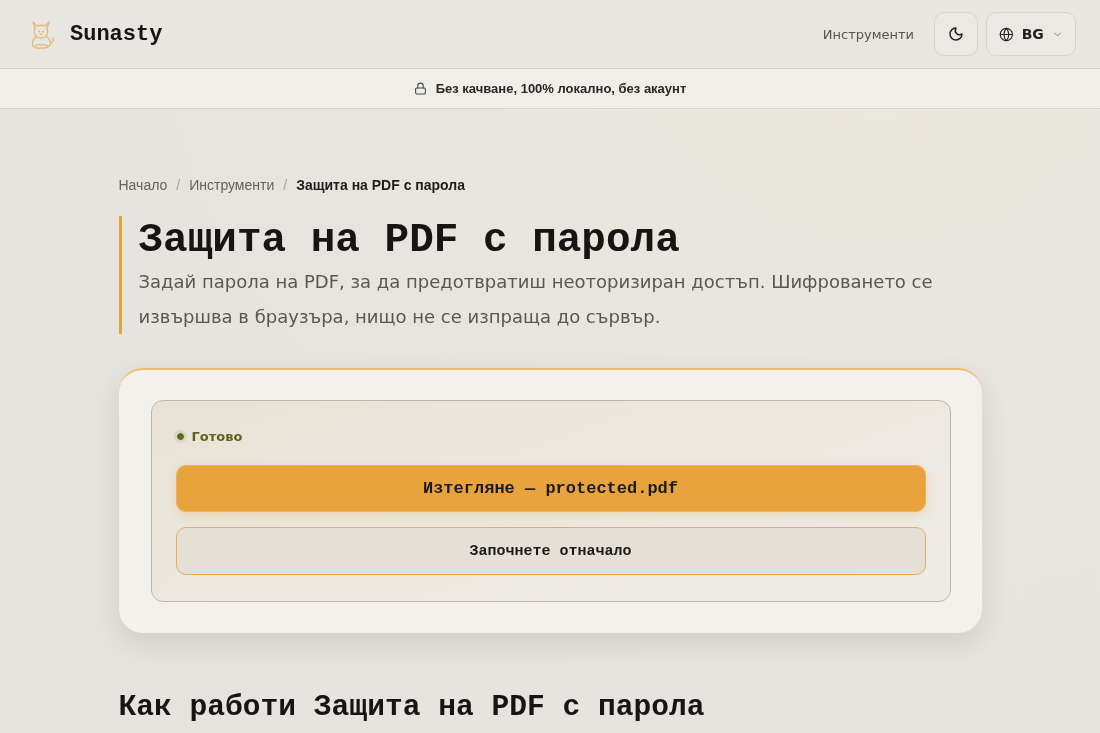  I want to click on status-label: Готово, so click(217, 436).